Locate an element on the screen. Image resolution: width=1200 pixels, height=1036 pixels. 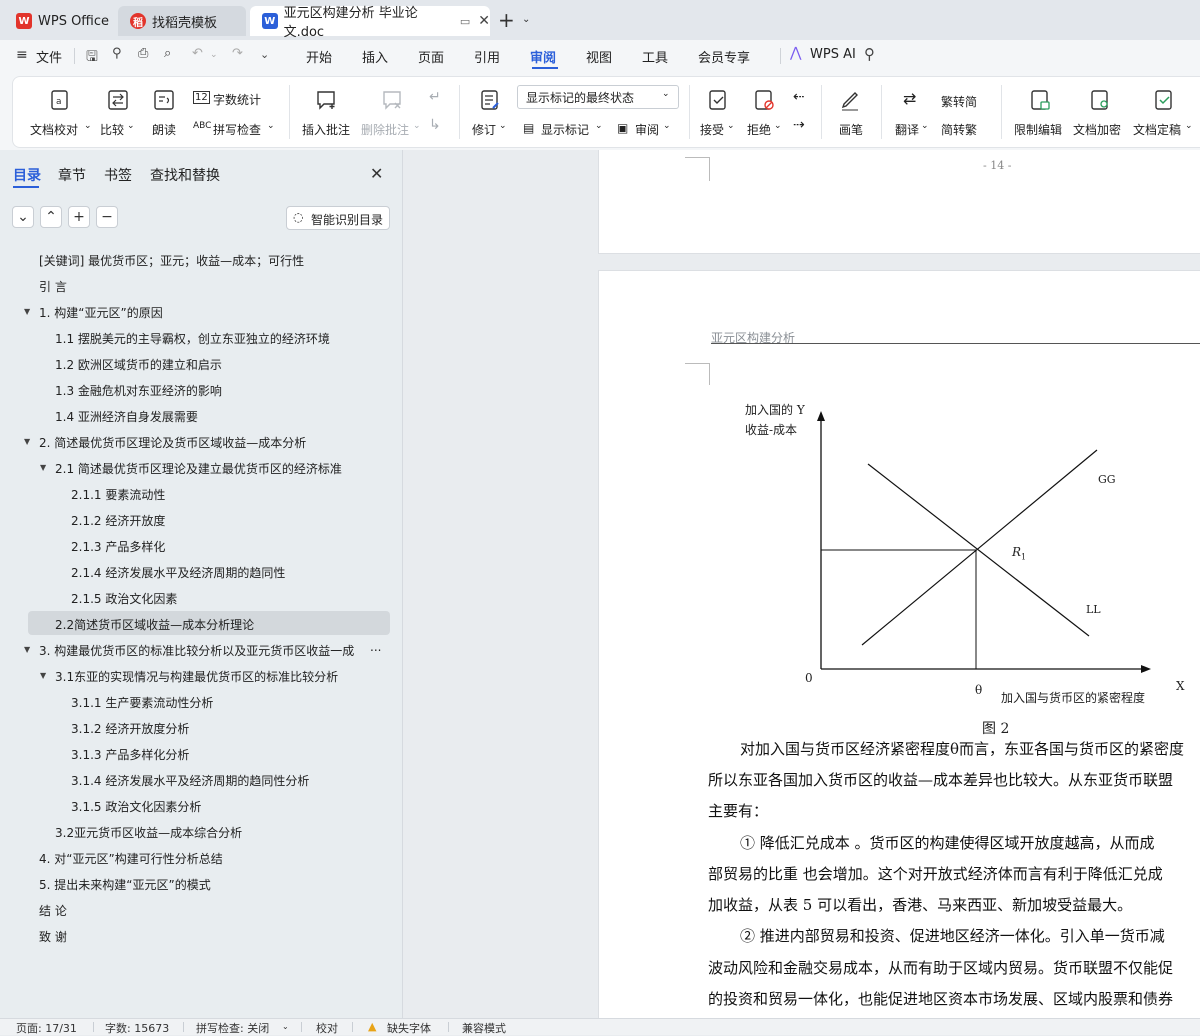
display-mode-select: 显示标记的最终状态 ⌄ is located at coordinates (598, 97).